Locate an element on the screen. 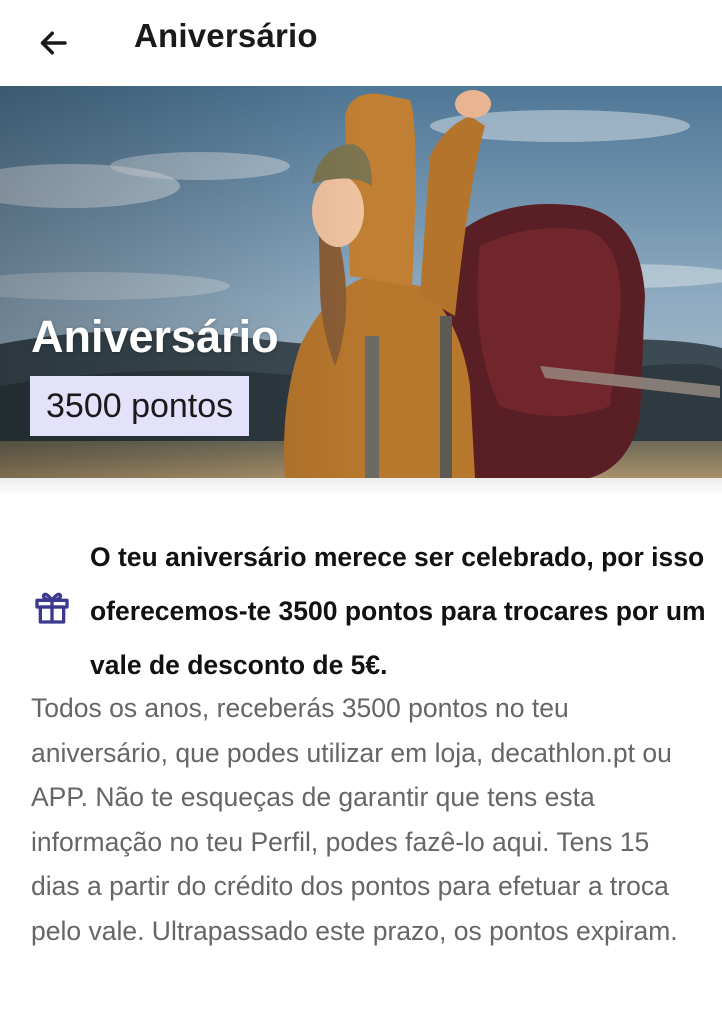 This screenshot has height=1024, width=722. hero-title: Aniversário is located at coordinates (155, 336).